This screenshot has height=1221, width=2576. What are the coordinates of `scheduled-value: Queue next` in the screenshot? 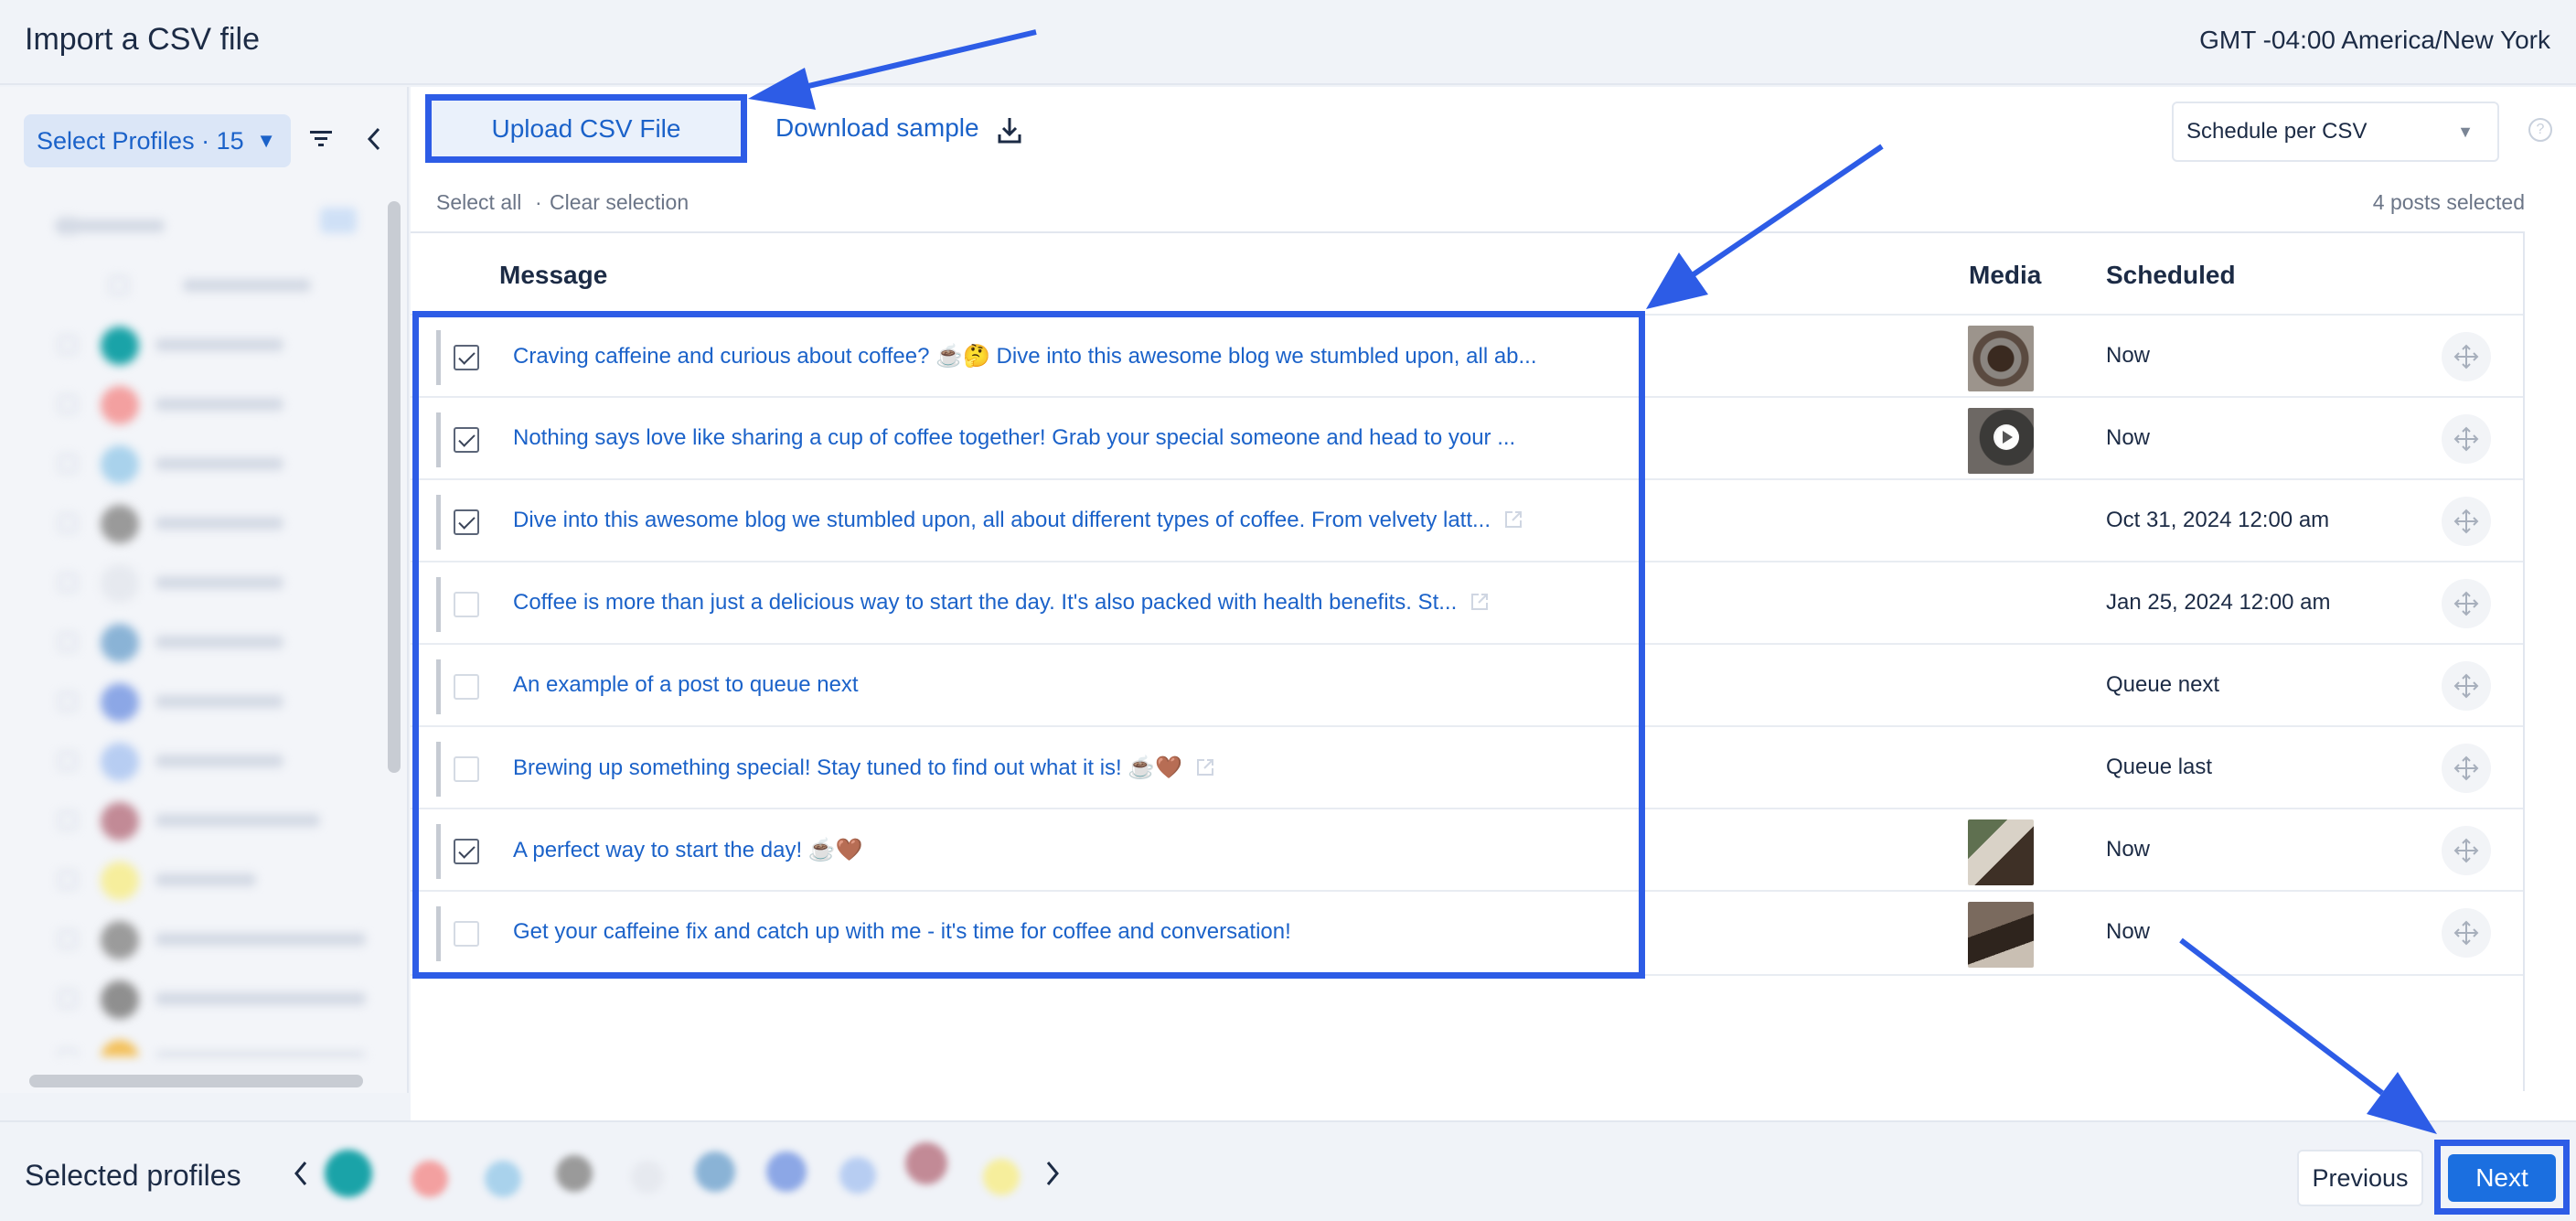 It's located at (2163, 684).